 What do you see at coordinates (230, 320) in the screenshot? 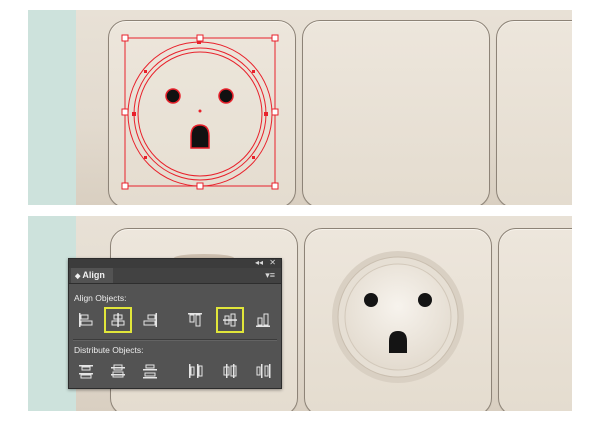
I see `highlight-vertical-align-center` at bounding box center [230, 320].